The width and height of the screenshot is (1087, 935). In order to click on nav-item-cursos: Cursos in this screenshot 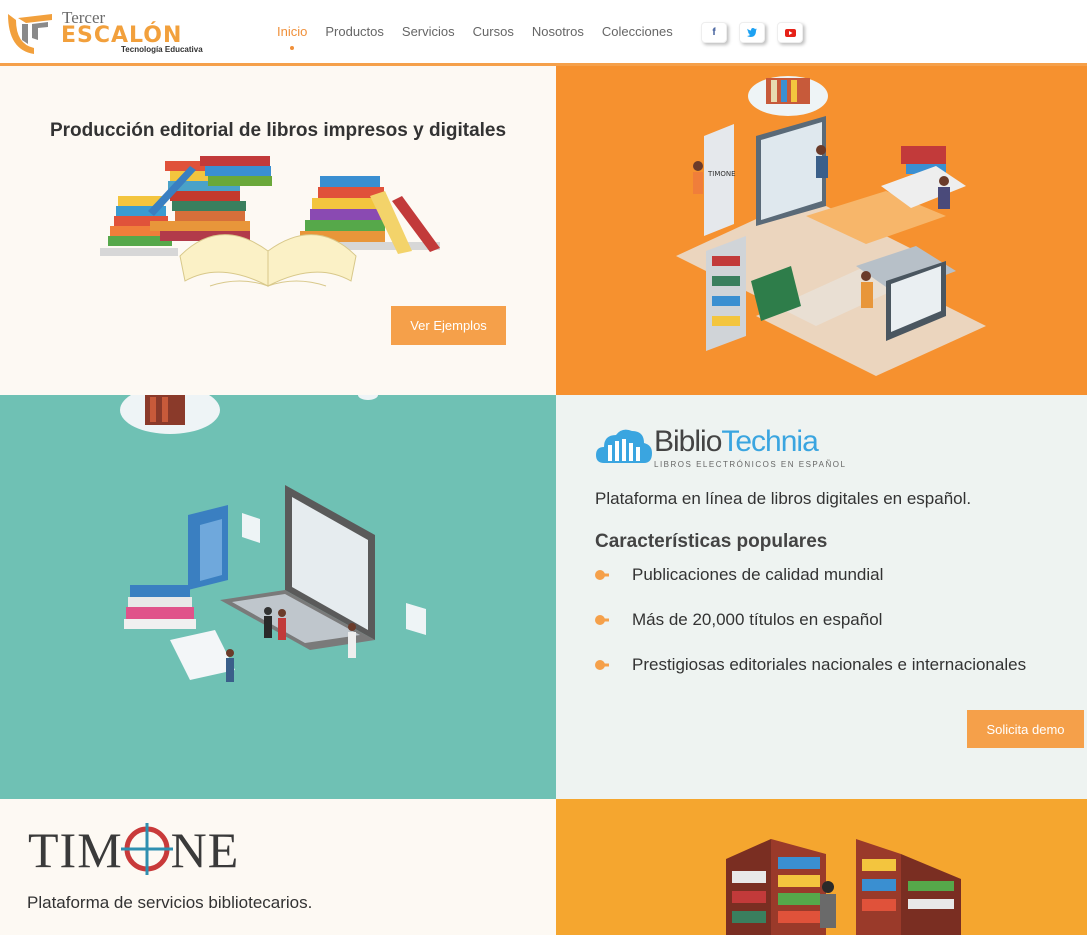, I will do `click(493, 31)`.